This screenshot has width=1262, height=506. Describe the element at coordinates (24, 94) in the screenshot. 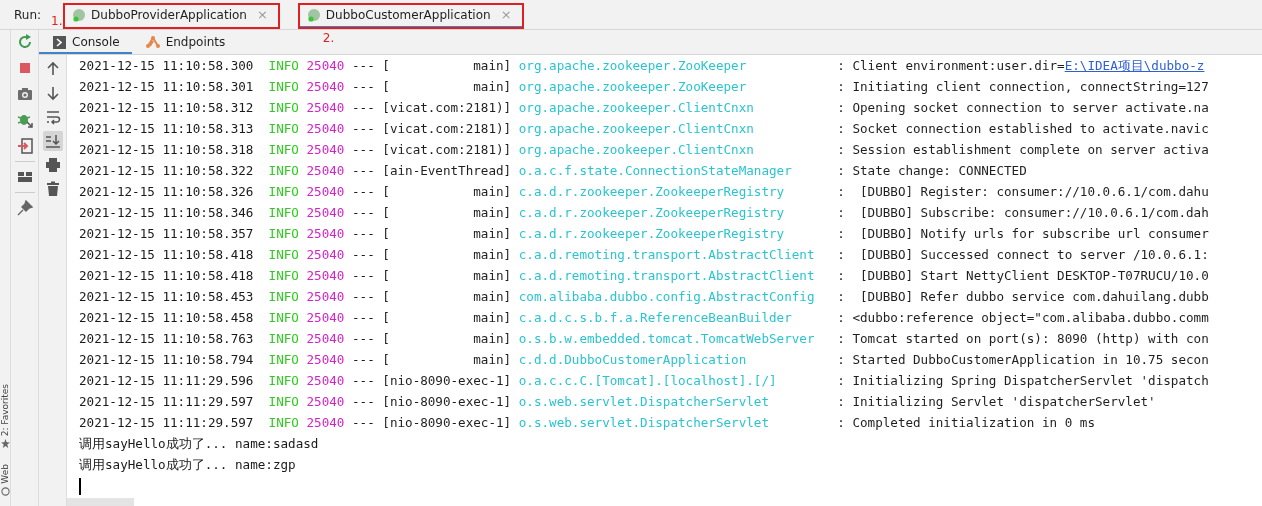

I see `camera-icon` at that location.